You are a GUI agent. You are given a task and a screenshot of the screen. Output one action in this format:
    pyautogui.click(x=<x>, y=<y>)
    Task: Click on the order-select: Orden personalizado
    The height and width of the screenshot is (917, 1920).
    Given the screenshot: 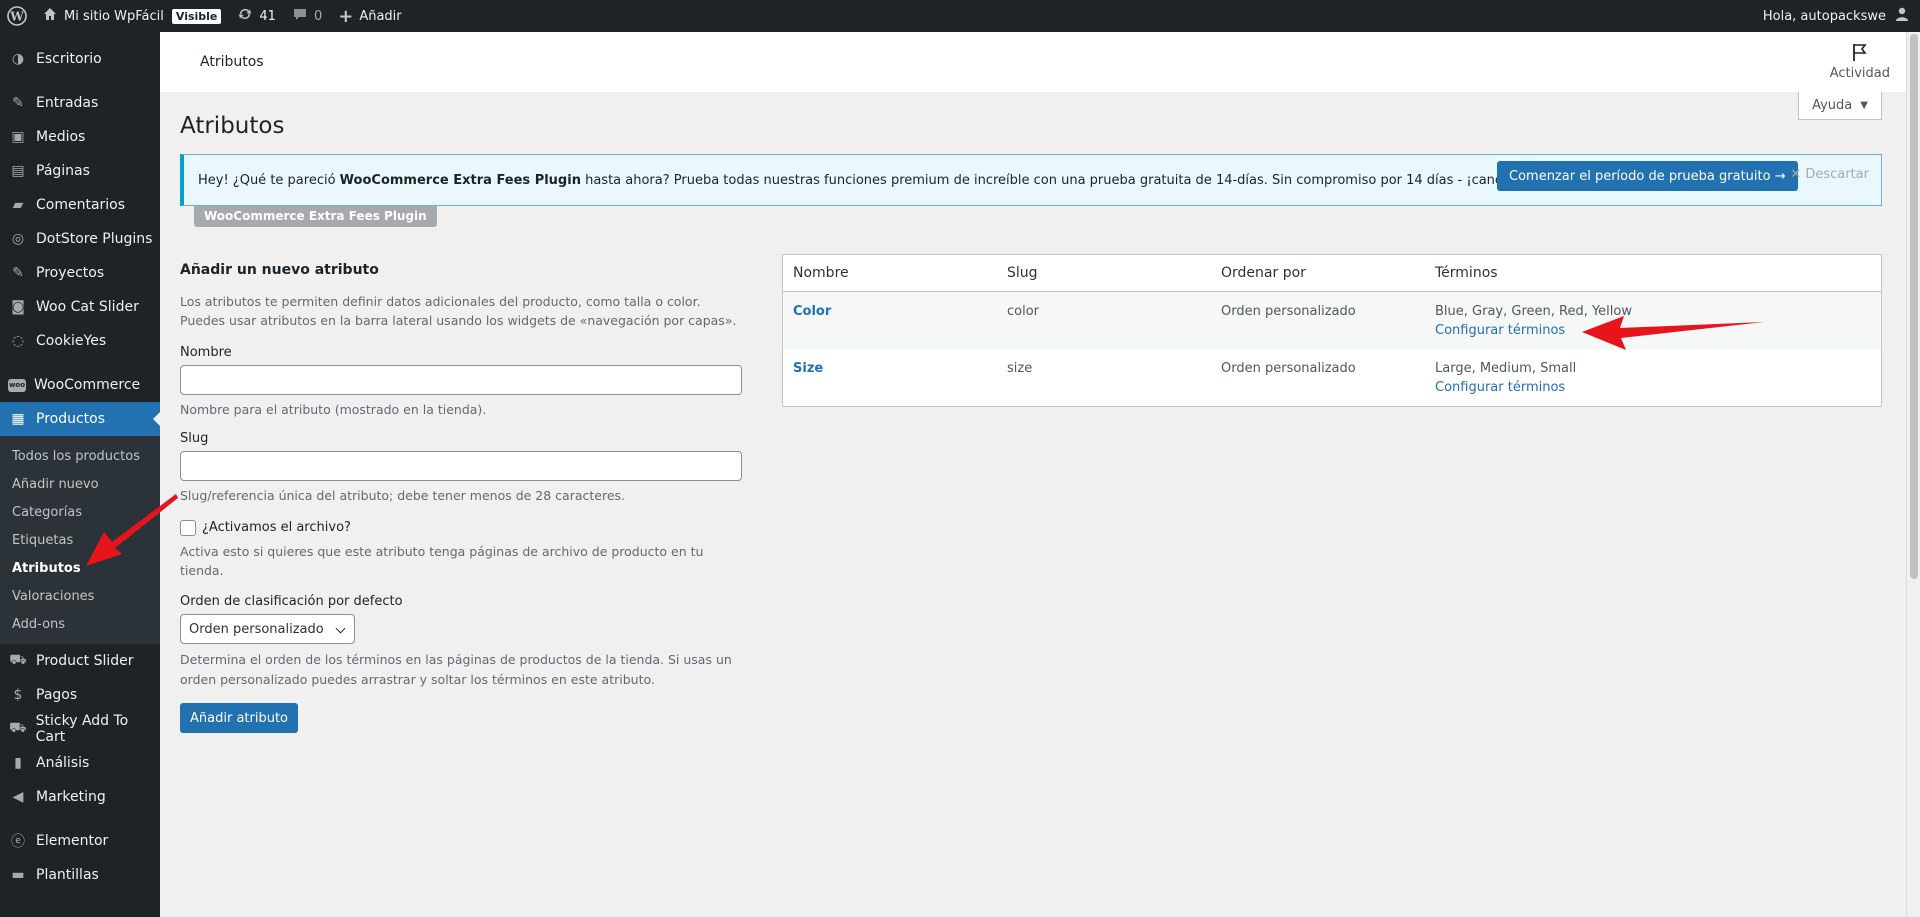 What is the action you would take?
    pyautogui.click(x=267, y=629)
    